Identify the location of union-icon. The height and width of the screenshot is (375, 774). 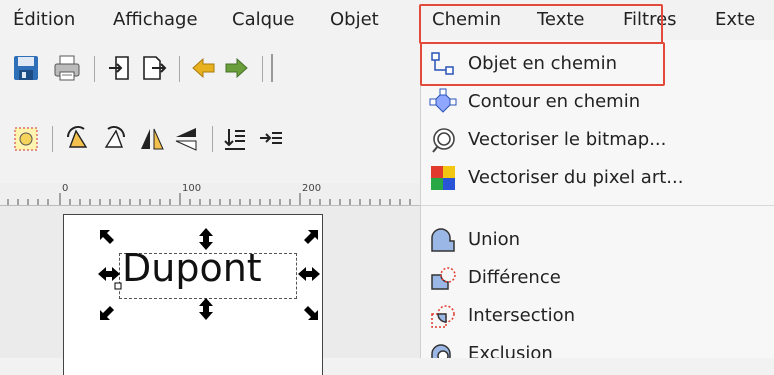
(443, 240).